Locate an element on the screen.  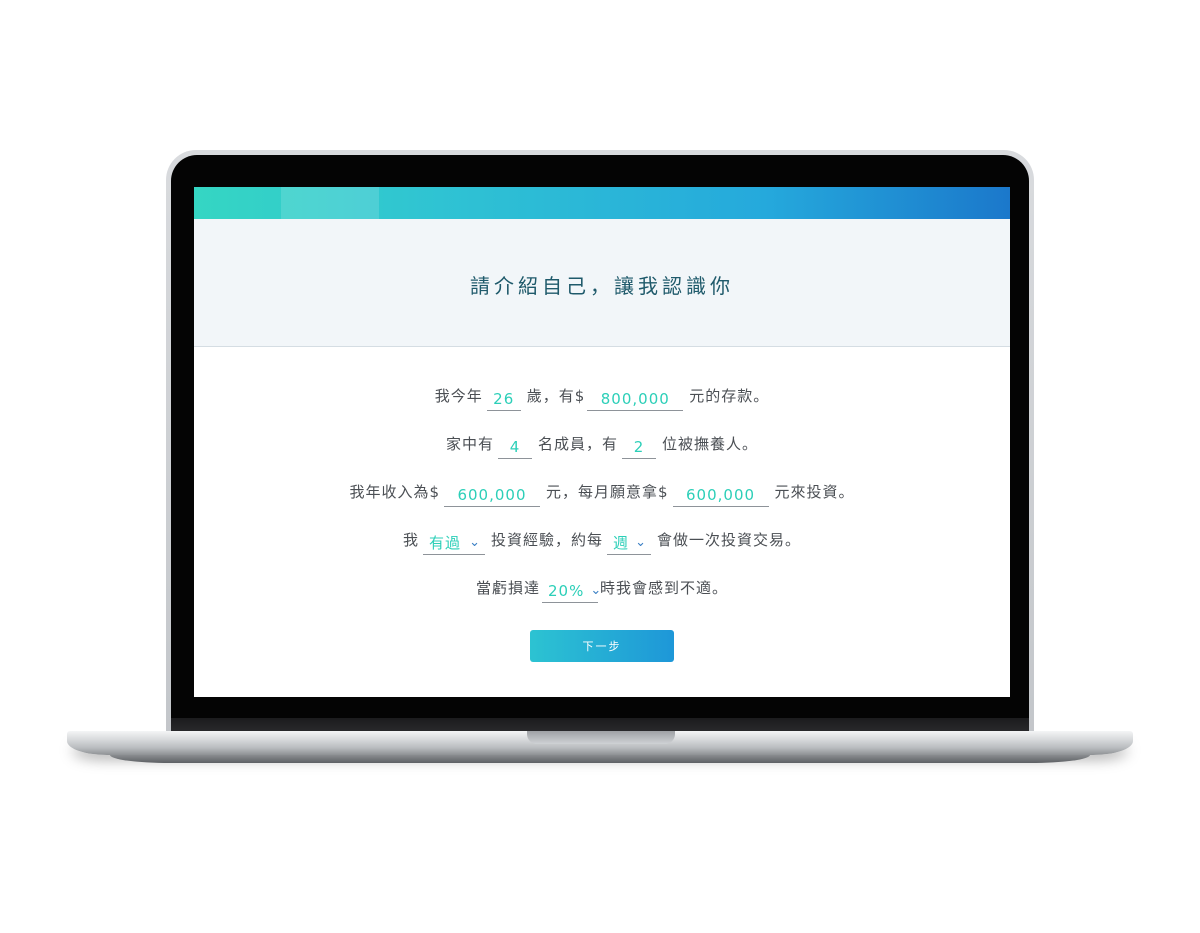
laptop-base-lip is located at coordinates (600, 759).